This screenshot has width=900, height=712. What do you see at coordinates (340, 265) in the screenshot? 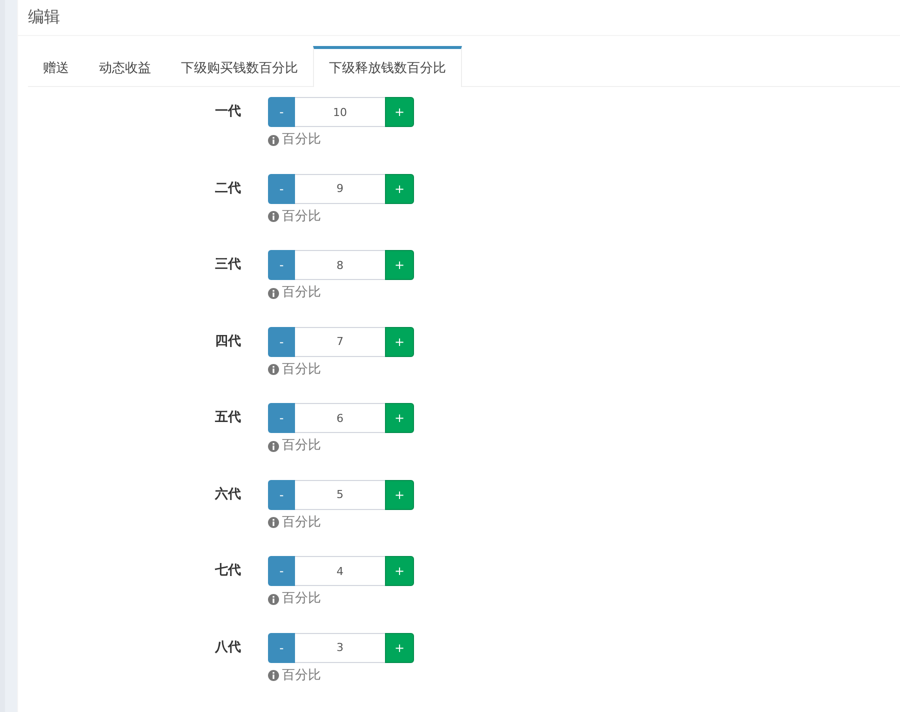
I see `number-field: 8` at bounding box center [340, 265].